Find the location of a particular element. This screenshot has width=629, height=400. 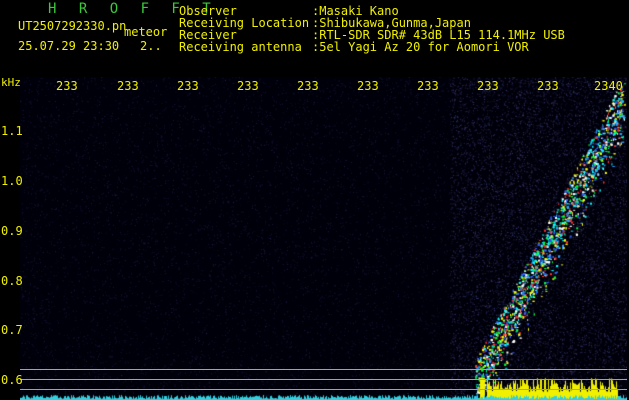

y-tick-label: 1.1 is located at coordinates (12, 131).